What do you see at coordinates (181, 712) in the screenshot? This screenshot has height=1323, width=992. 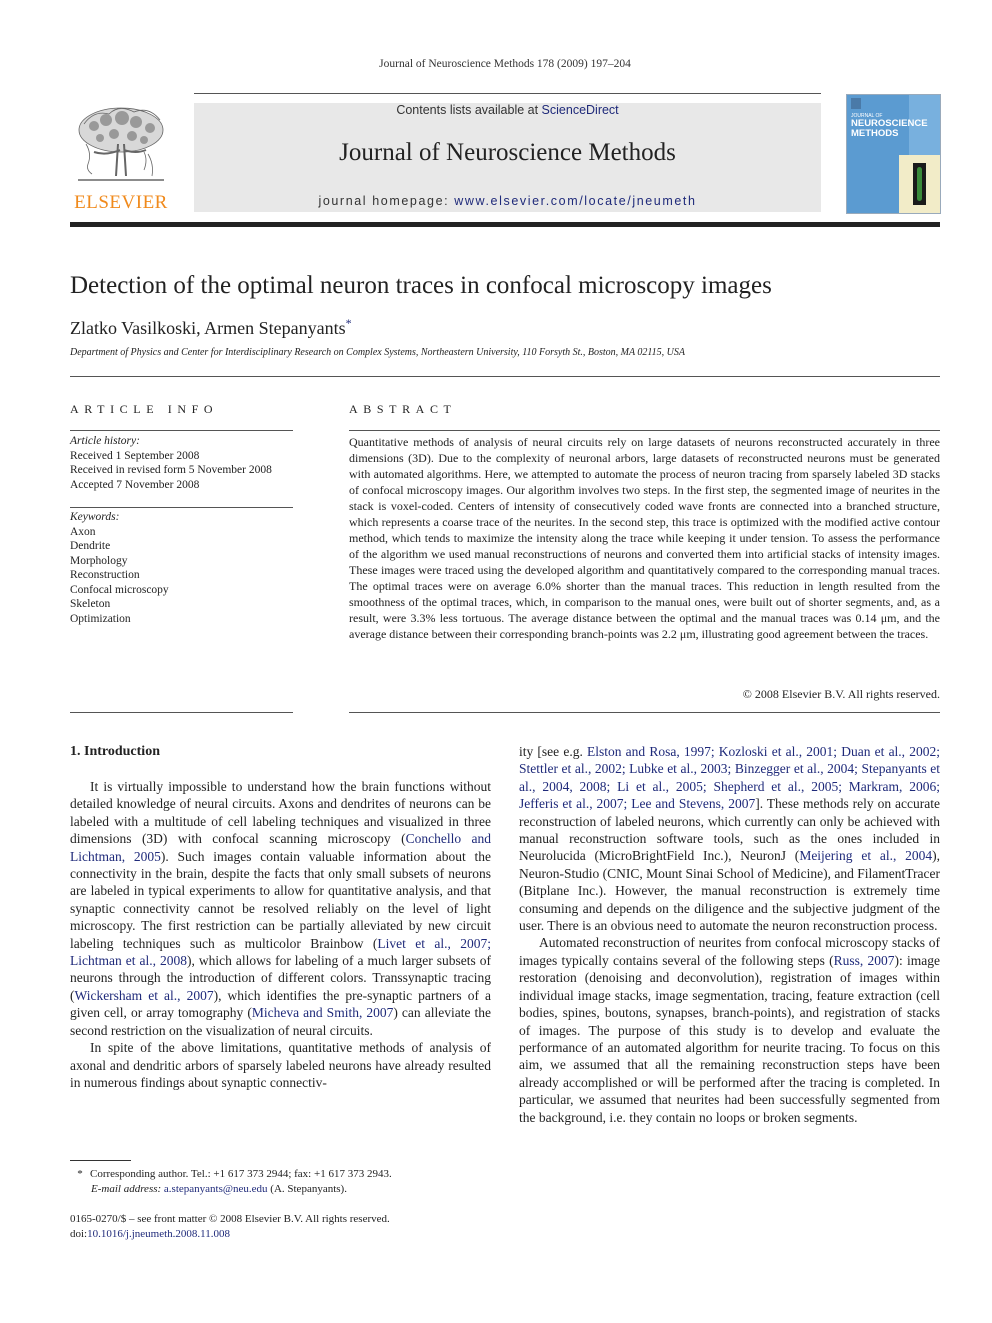 I see `article-info-bottom-rule` at bounding box center [181, 712].